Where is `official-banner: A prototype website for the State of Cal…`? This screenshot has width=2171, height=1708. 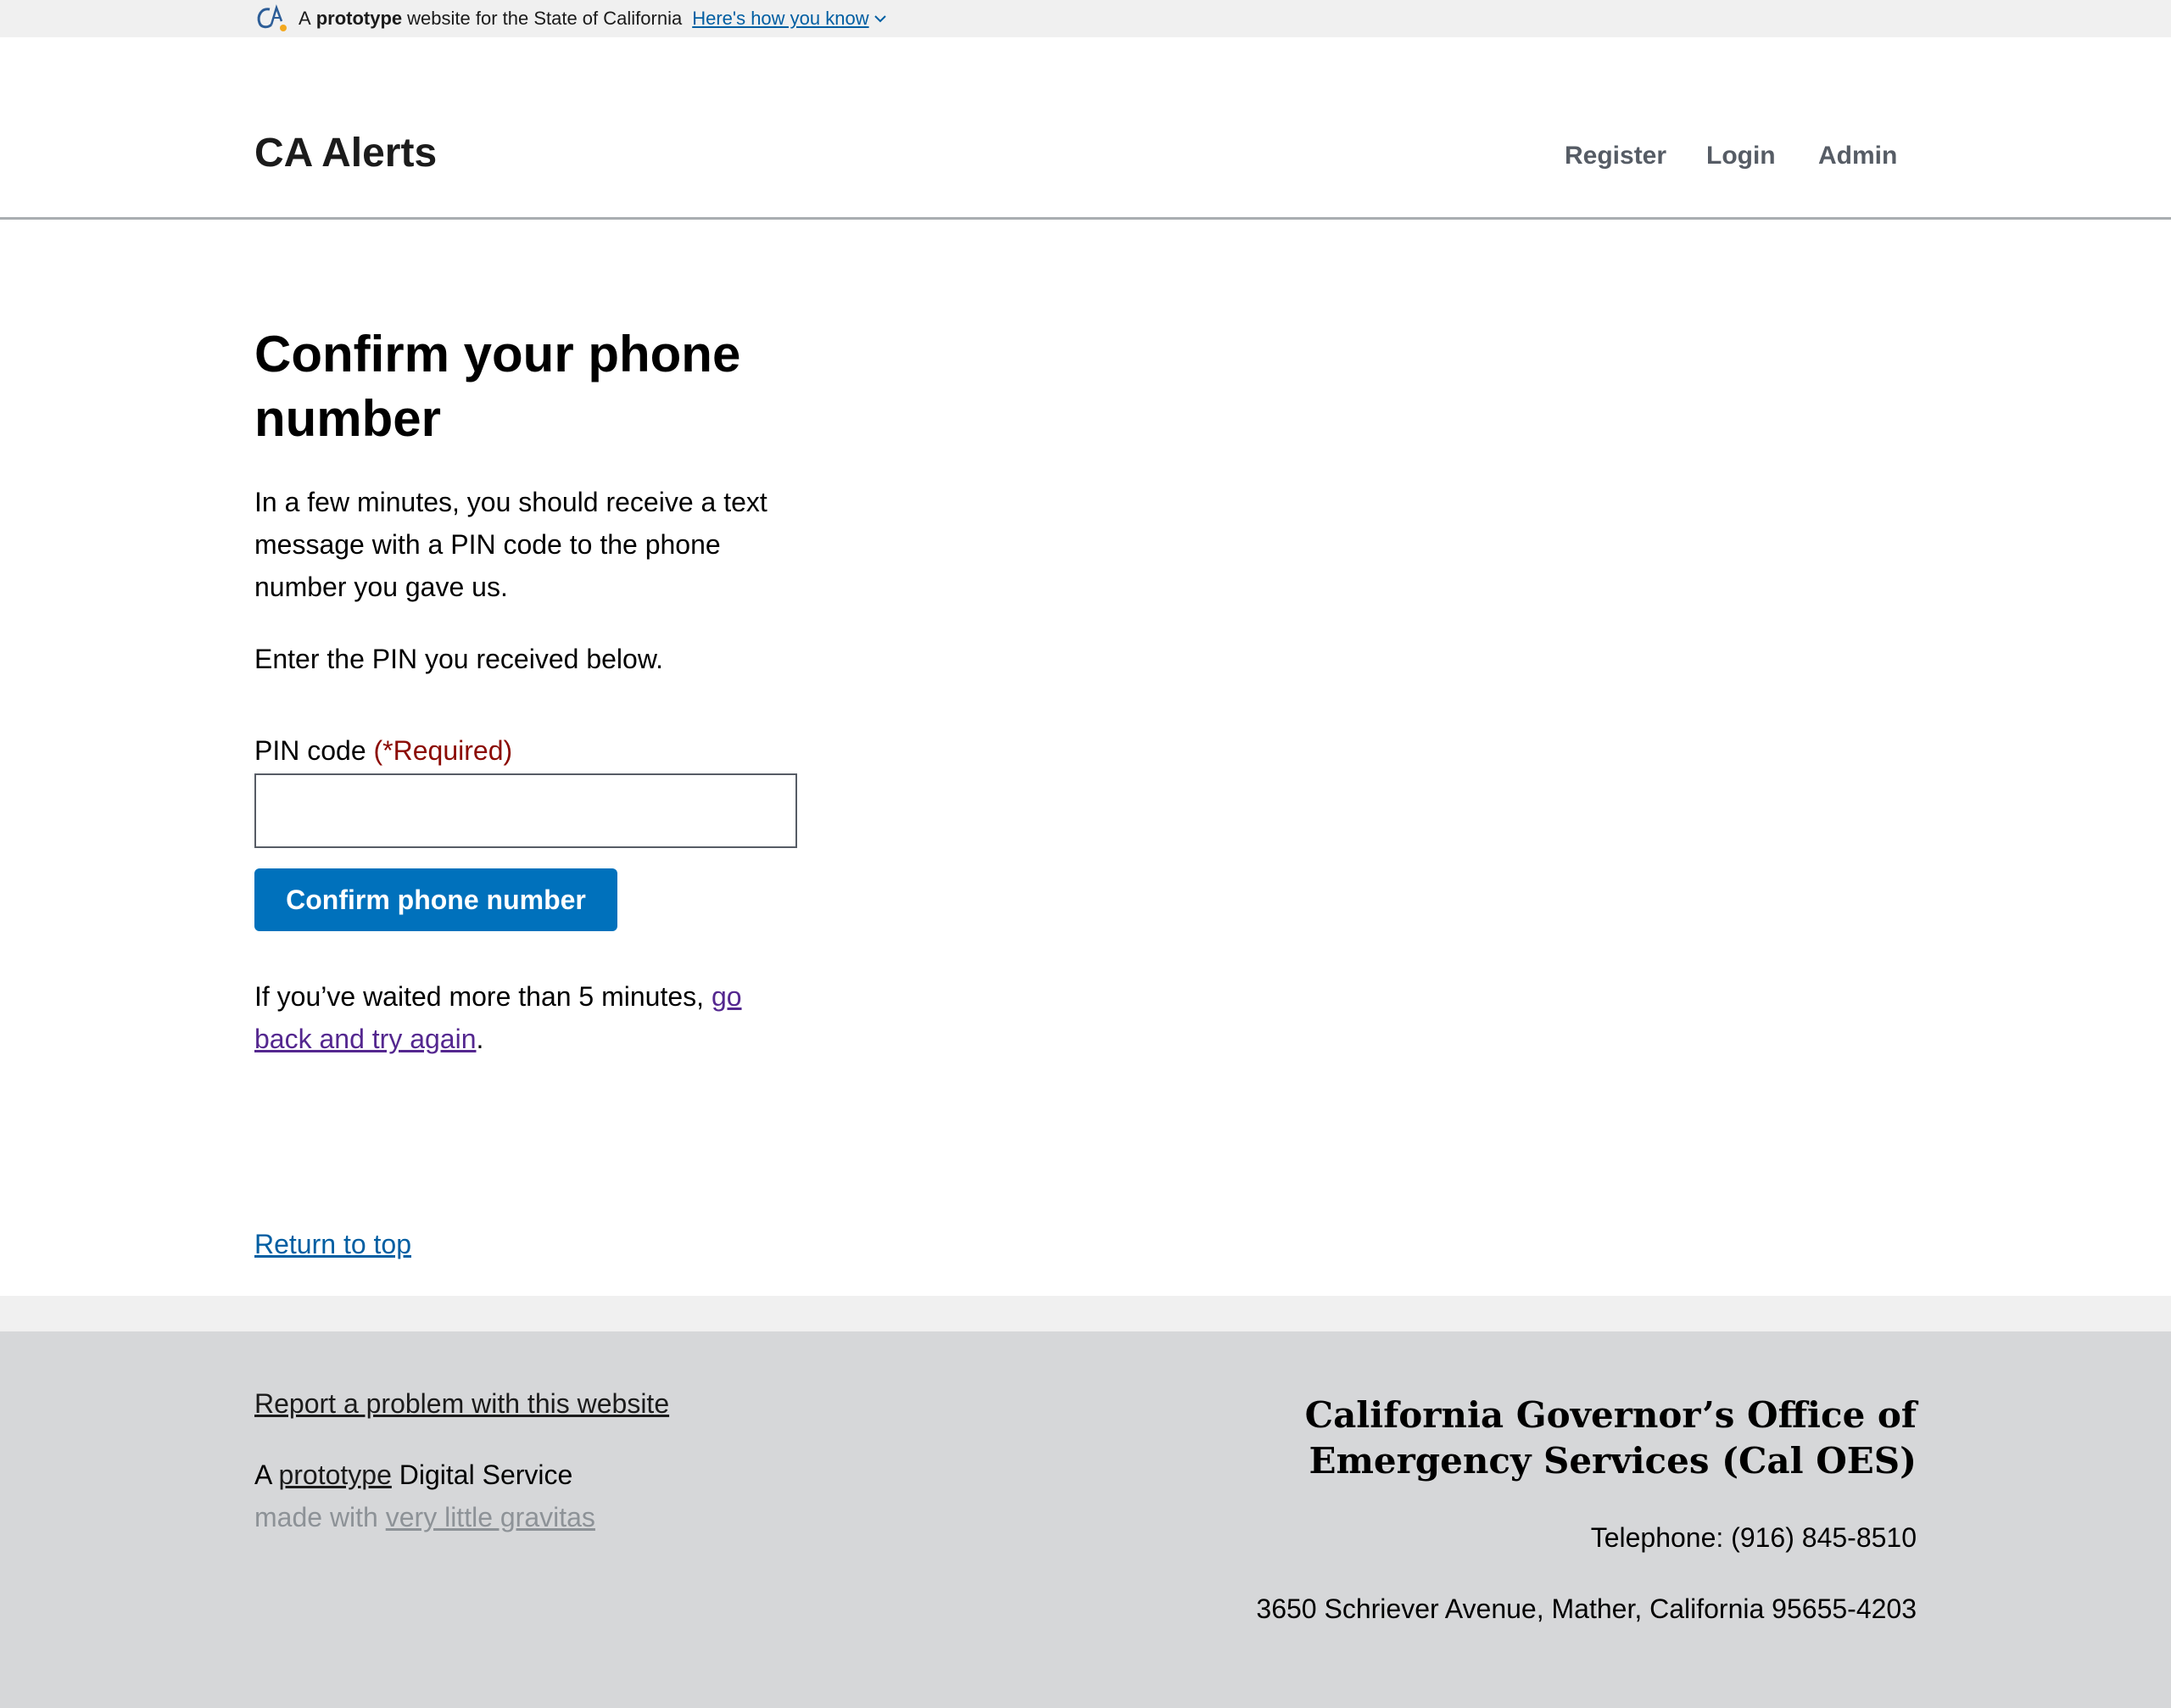 official-banner: A prototype website for the State of Cal… is located at coordinates (1085, 18).